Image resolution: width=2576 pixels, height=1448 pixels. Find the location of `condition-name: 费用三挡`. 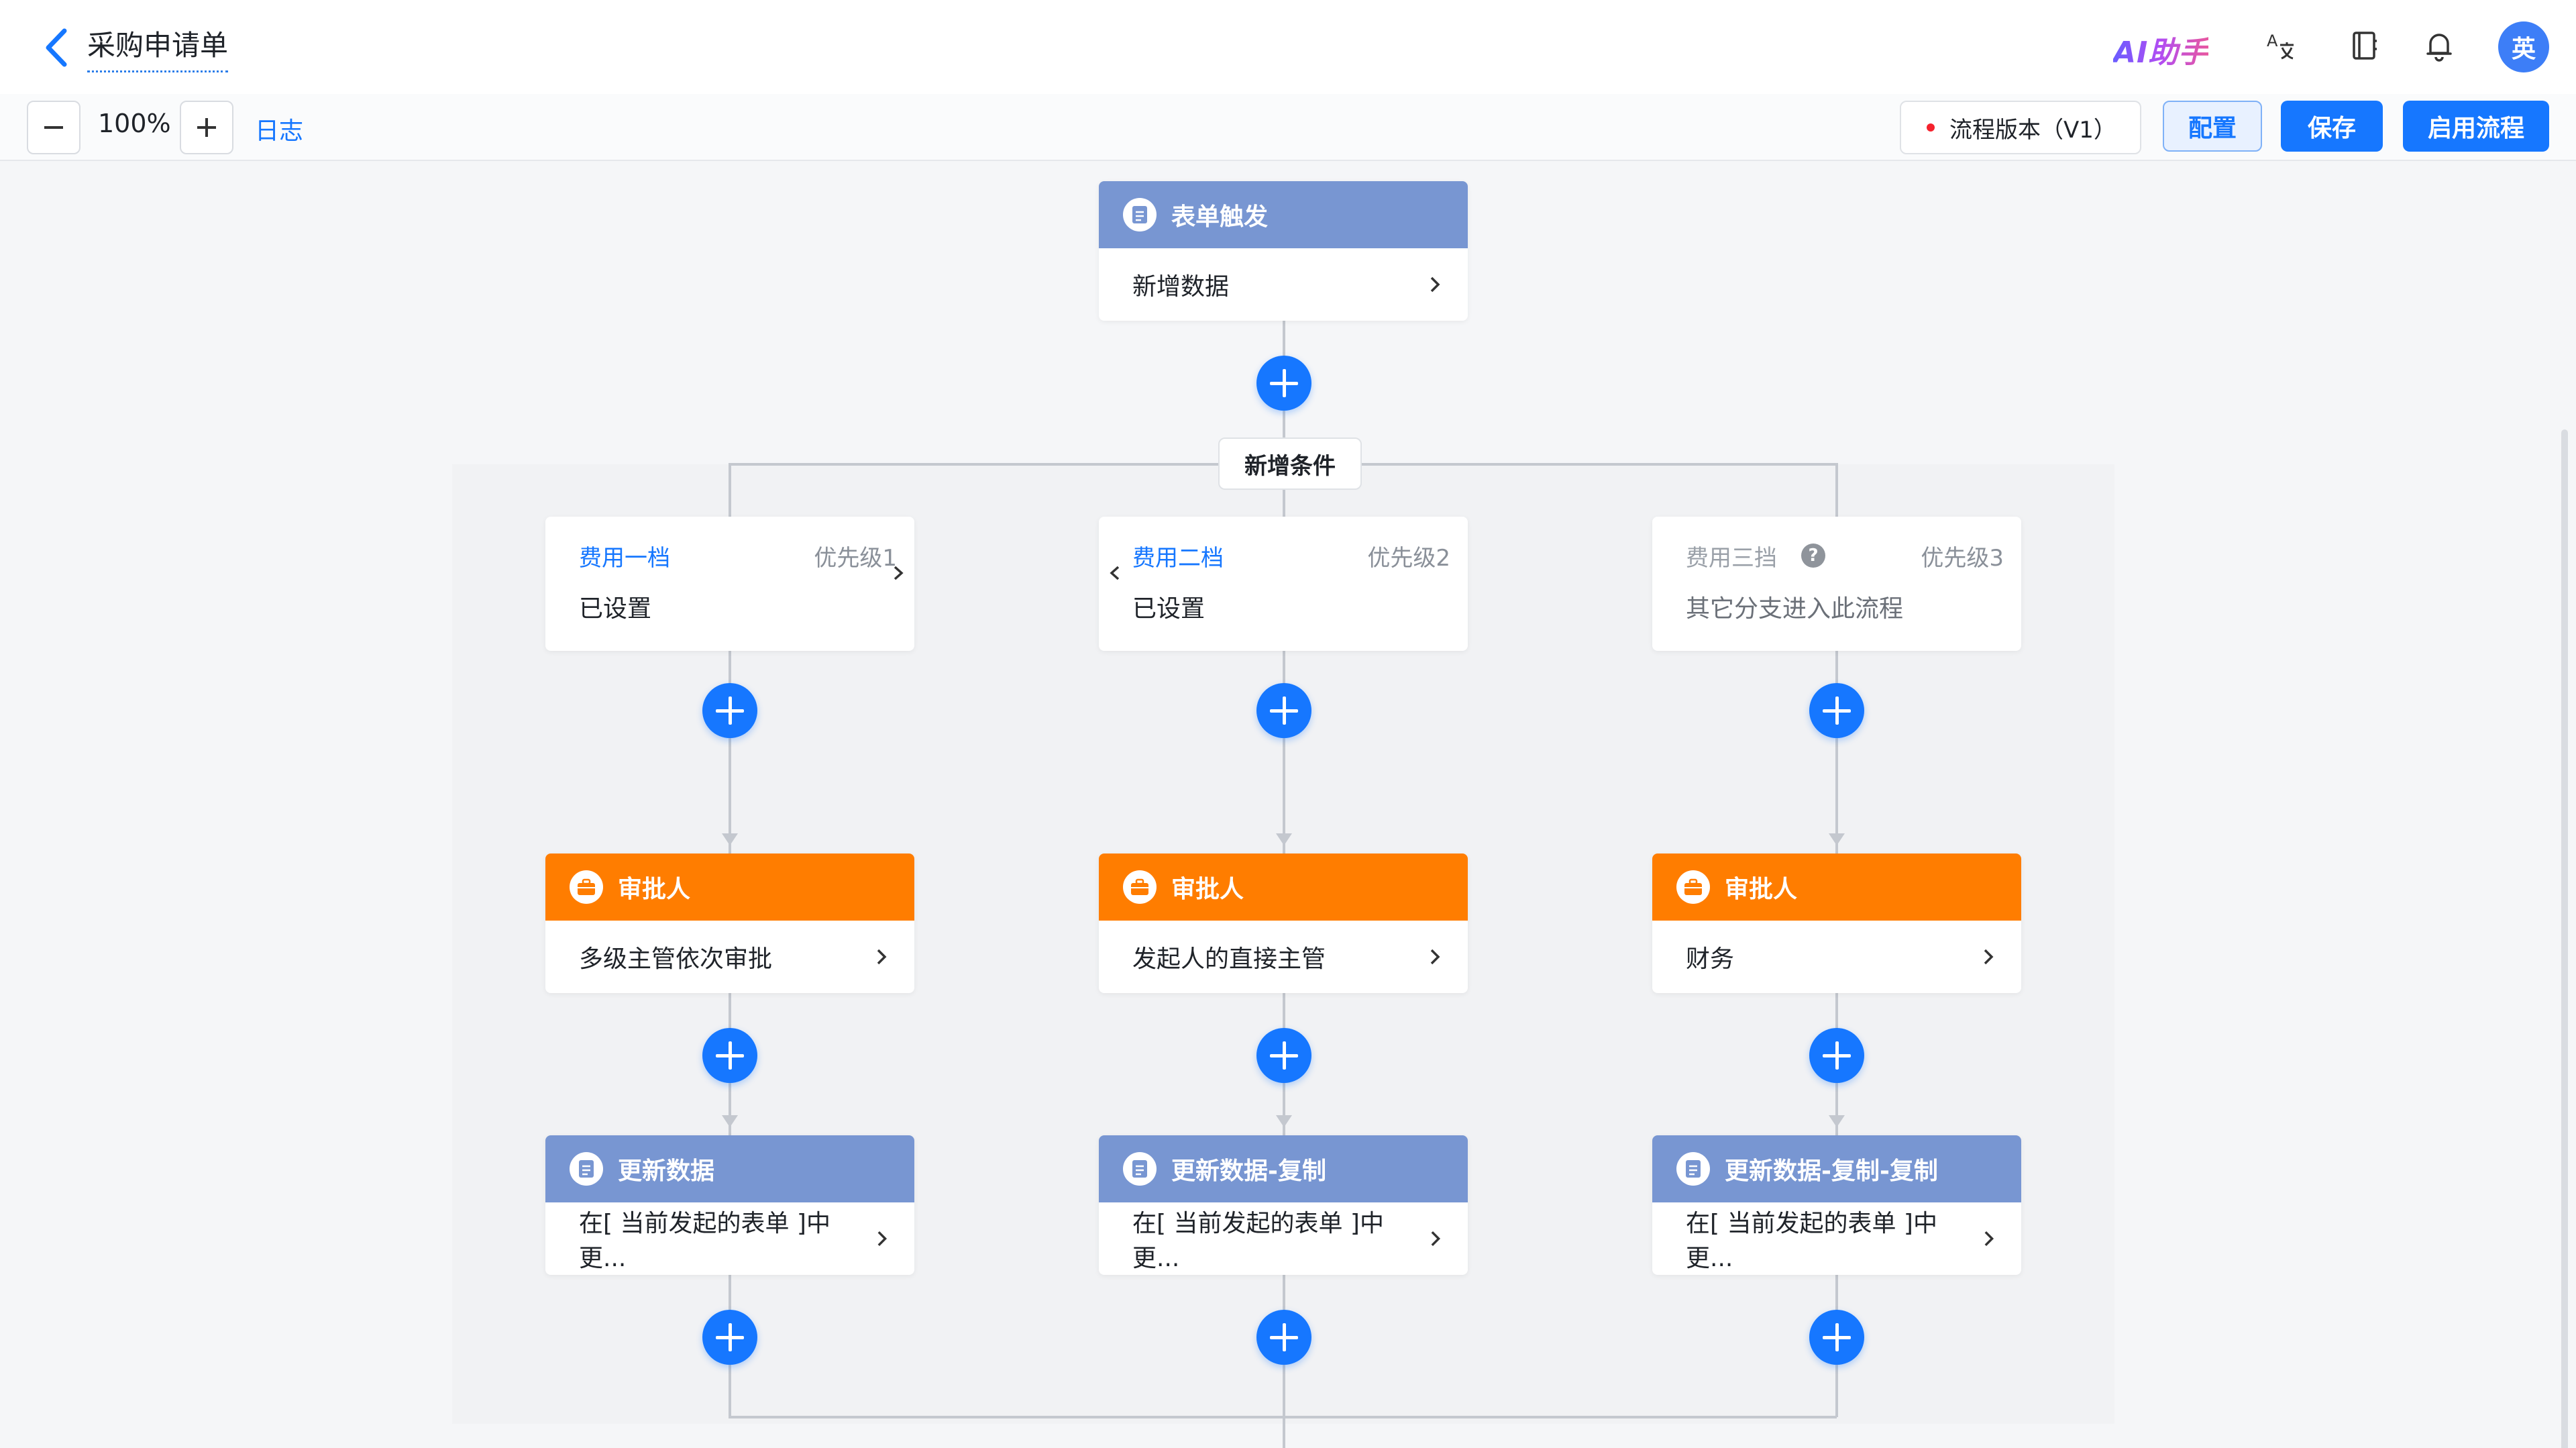

condition-name: 费用三挡 is located at coordinates (1731, 558).